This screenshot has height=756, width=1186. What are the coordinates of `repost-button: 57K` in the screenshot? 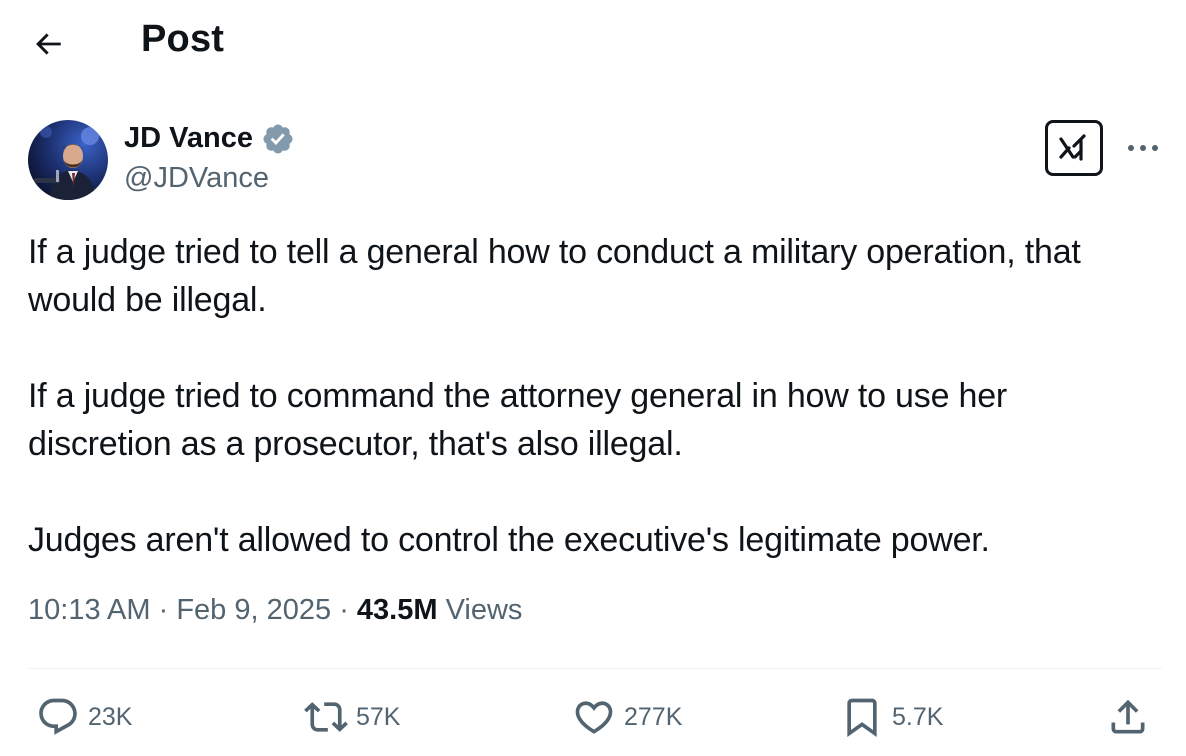 It's located at (352, 717).